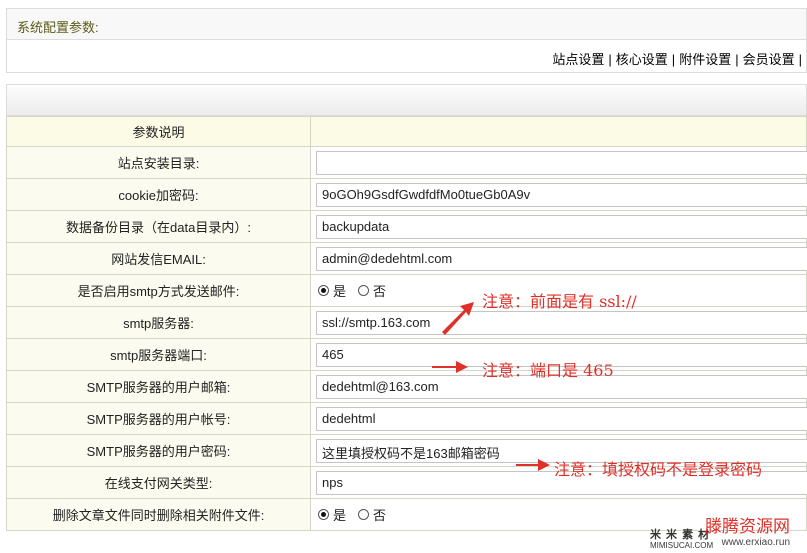  Describe the element at coordinates (158, 482) in the screenshot. I see `row-label-payment-gateway: 在线支付网关类型:` at that location.